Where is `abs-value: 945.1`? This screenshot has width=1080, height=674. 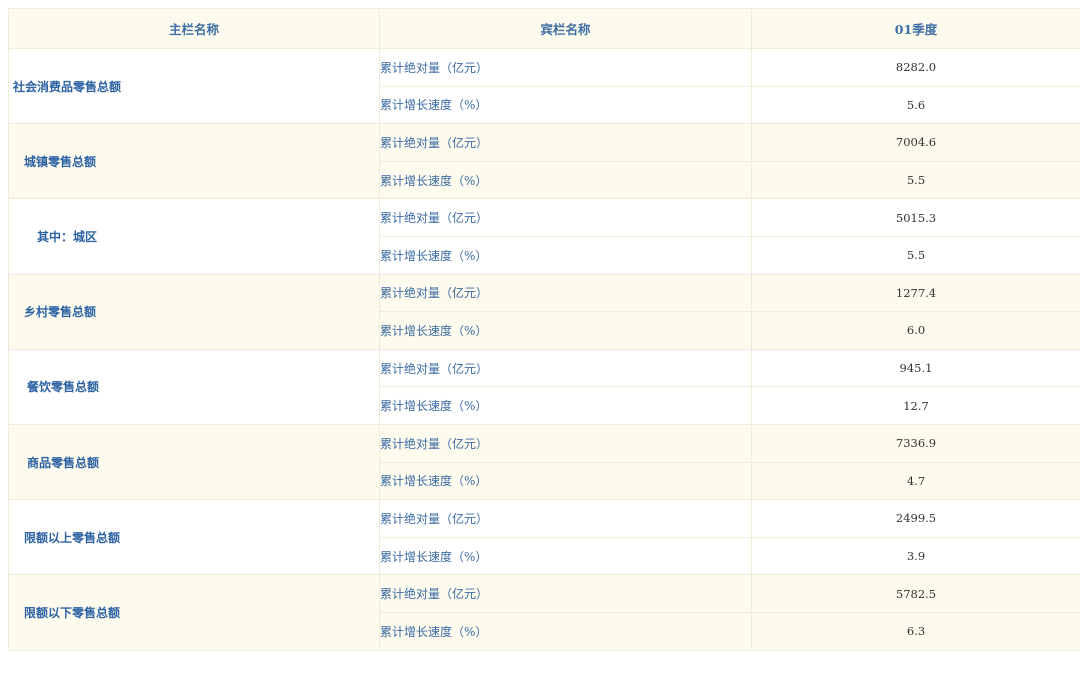
abs-value: 945.1 is located at coordinates (915, 368).